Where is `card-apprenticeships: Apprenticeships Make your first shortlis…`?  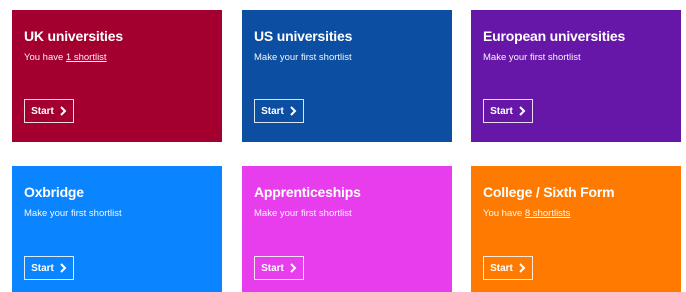 card-apprenticeships: Apprenticeships Make your first shortlis… is located at coordinates (347, 229).